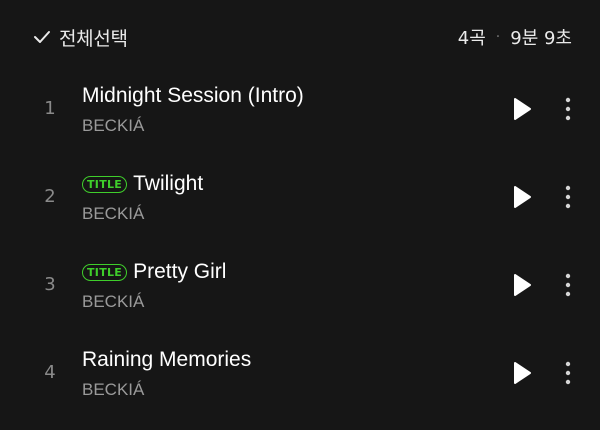 This screenshot has height=430, width=600. I want to click on track-number: 4, so click(50, 372).